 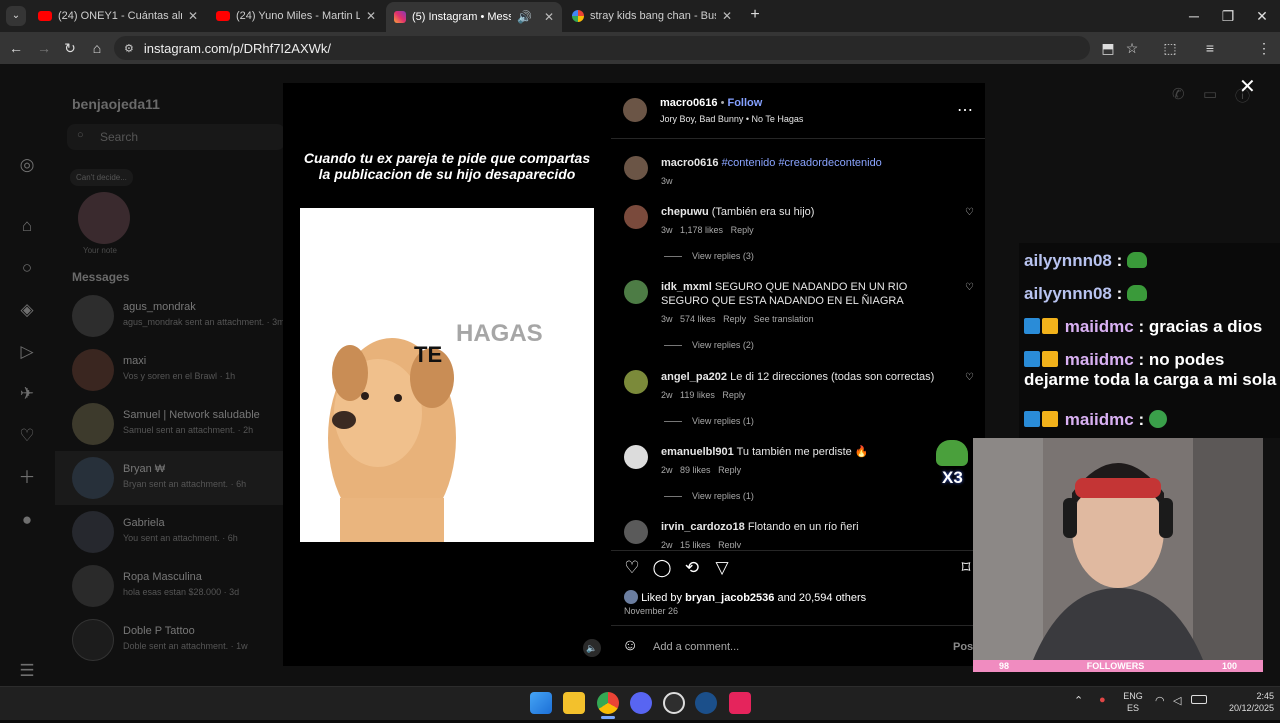 I want to click on conversation-item: Bryan ₩ Bryan sent an attachment. · 6h, so click(x=177, y=479).